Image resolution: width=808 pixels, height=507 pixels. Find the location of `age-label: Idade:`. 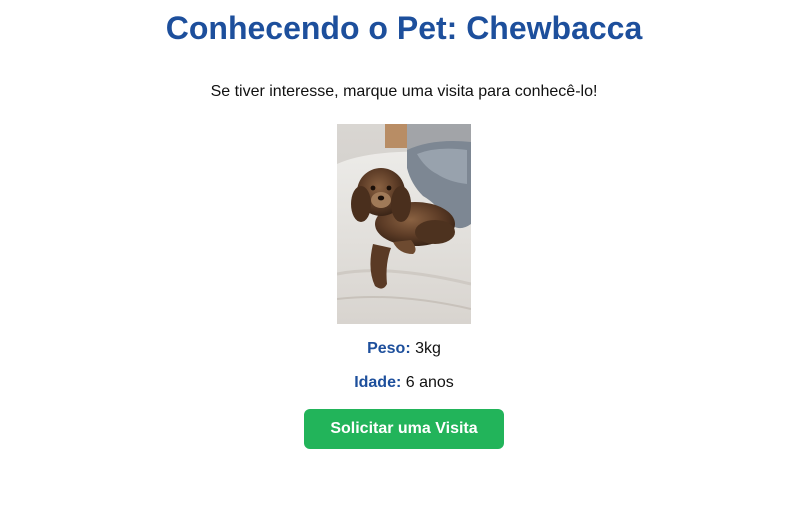

age-label: Idade: is located at coordinates (378, 382).